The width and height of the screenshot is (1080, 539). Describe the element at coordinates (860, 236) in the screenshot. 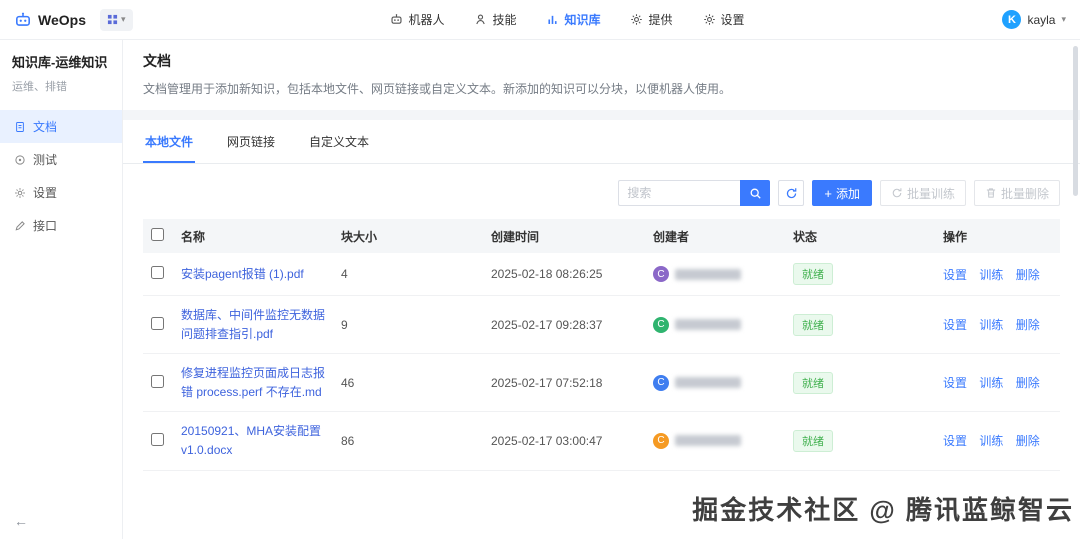

I see `column-header-status: 状态` at that location.